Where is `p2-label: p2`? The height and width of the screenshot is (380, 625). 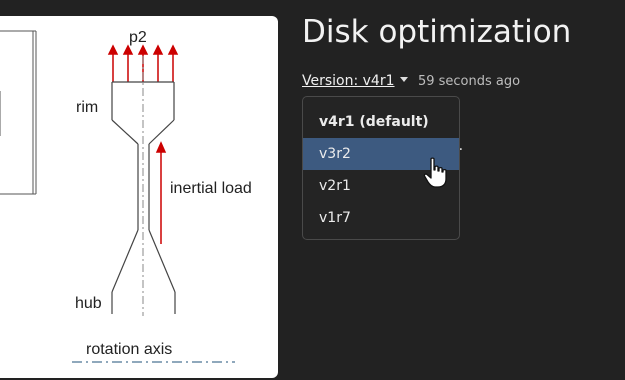
p2-label: p2 is located at coordinates (138, 37).